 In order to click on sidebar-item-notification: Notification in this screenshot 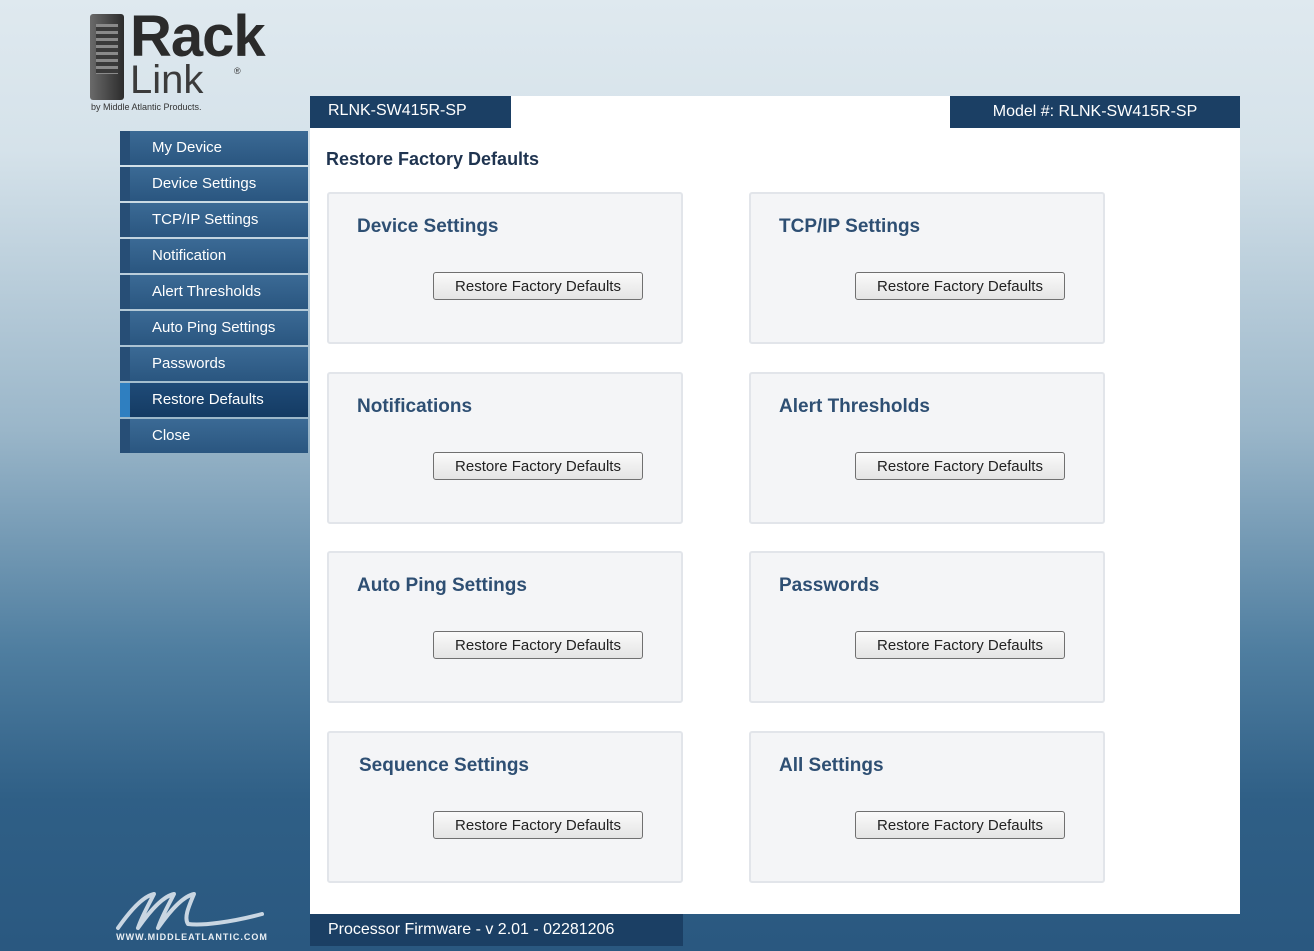, I will do `click(214, 256)`.